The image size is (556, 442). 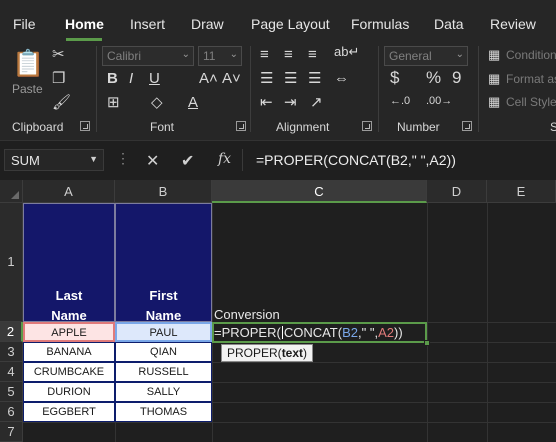 I want to click on font-size-value: 11, so click(x=209, y=56).